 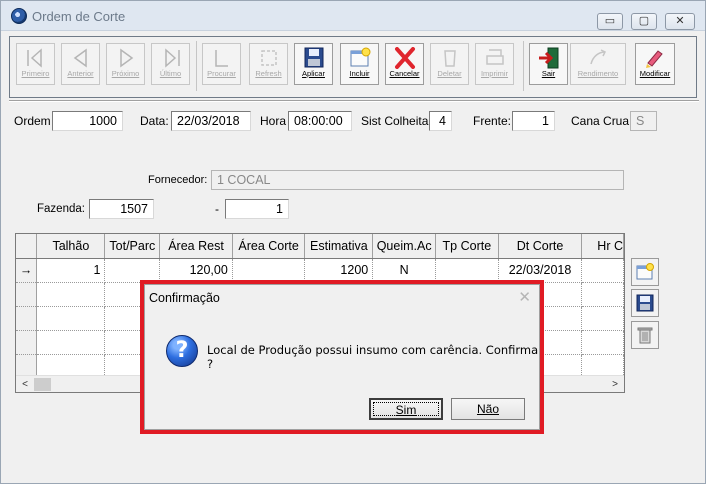 I want to click on procurar-button: Procurar, so click(x=221, y=64).